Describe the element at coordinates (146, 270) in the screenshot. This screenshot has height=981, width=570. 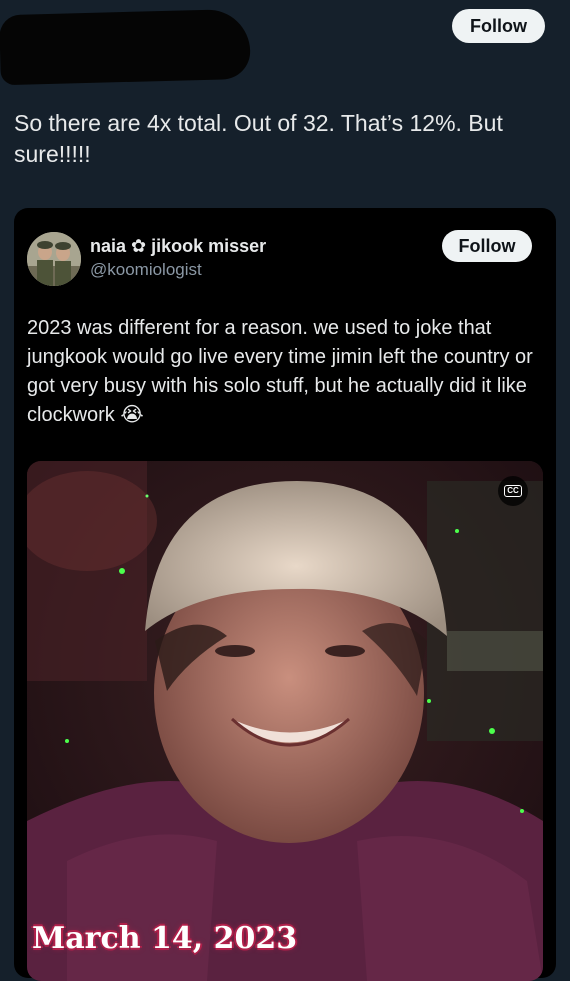
I see `quoted-author-handle: @koomiologist` at that location.